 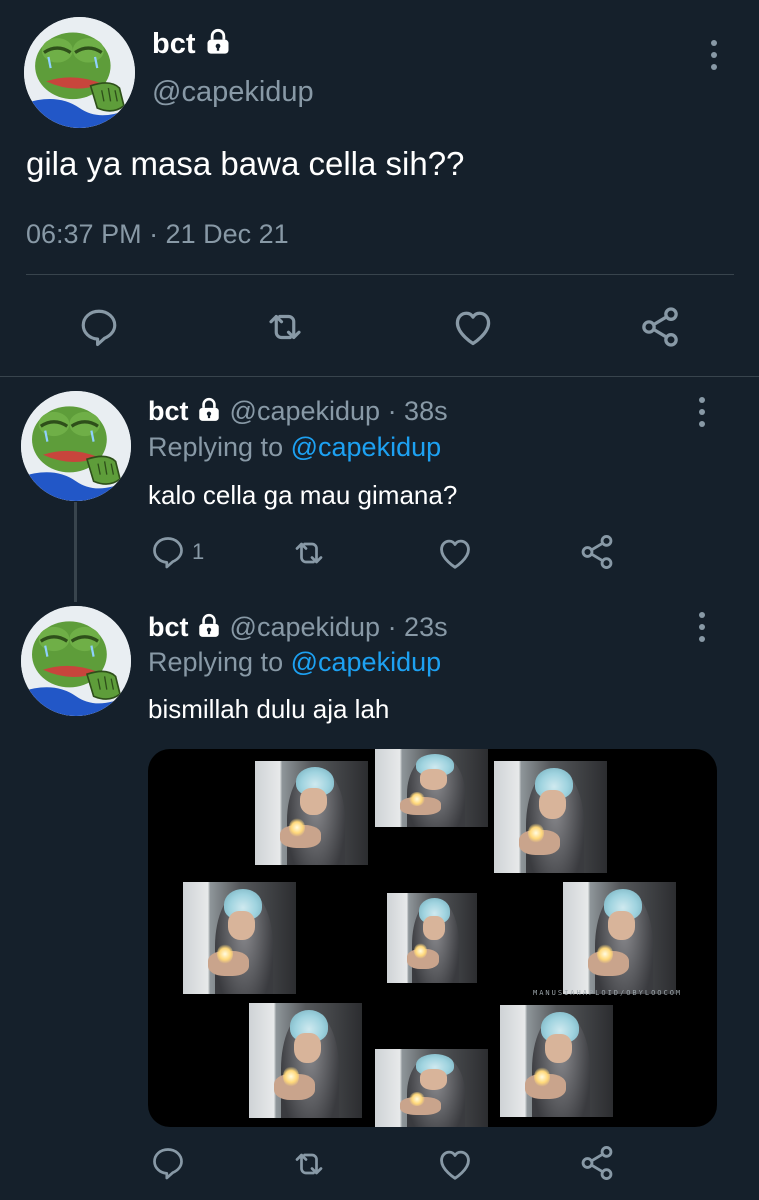 What do you see at coordinates (245, 163) in the screenshot?
I see `tweet-text: gila ya masa bawa cella sih??` at bounding box center [245, 163].